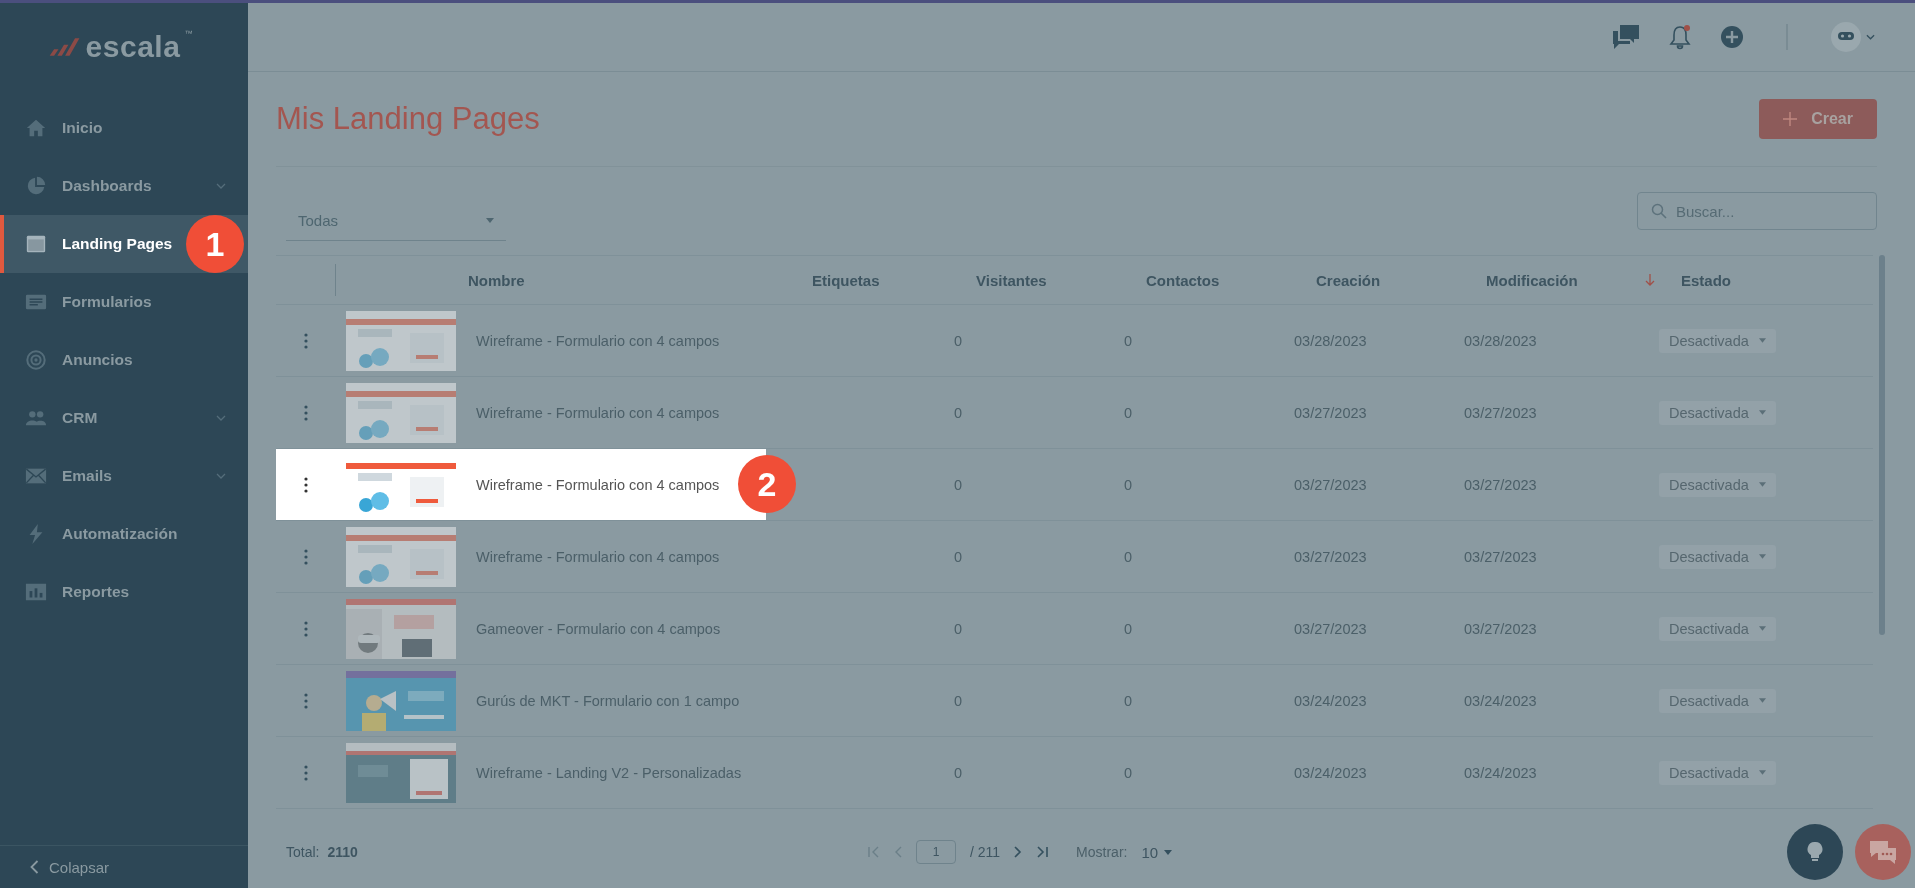  Describe the element at coordinates (133, 47) in the screenshot. I see `logo-text: escala` at that location.